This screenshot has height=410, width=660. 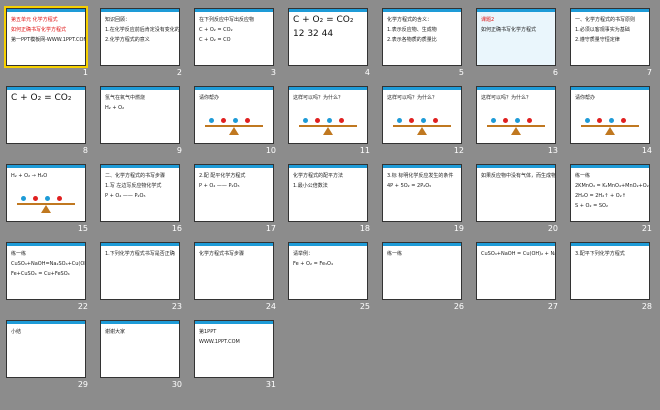 I want to click on slide-thumbnail-cell: 2.配 配平化学方程式 P + O₂ —— P₂O₅ 17, so click(x=239, y=201).